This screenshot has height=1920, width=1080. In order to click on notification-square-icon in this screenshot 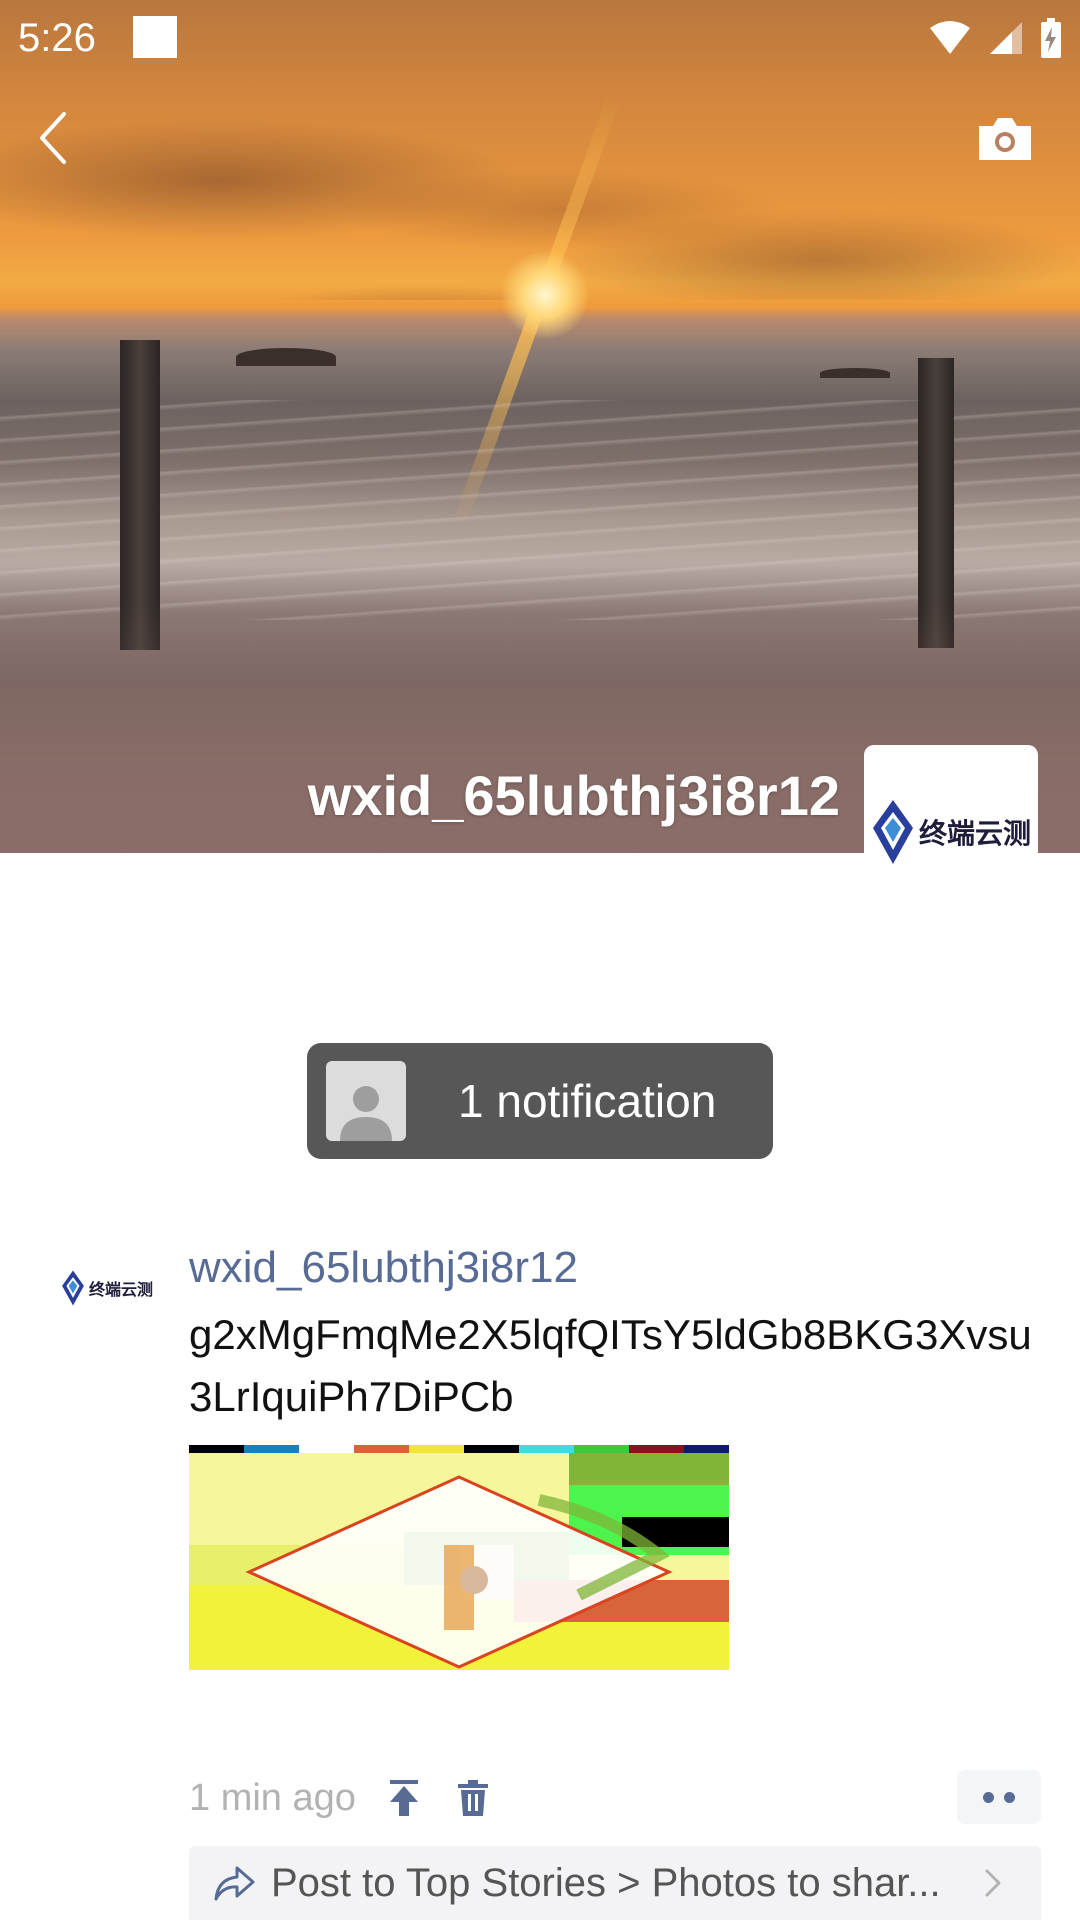, I will do `click(155, 37)`.